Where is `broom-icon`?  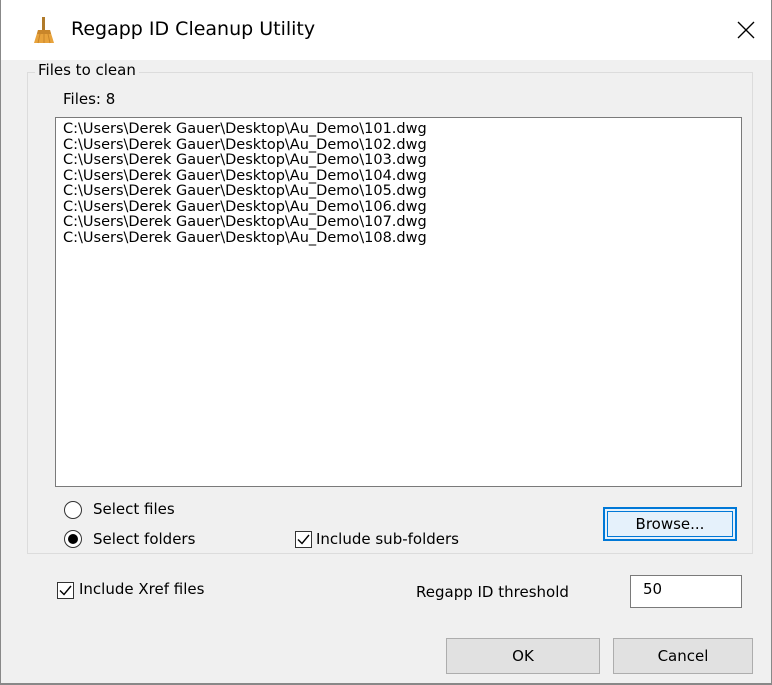 broom-icon is located at coordinates (44, 30).